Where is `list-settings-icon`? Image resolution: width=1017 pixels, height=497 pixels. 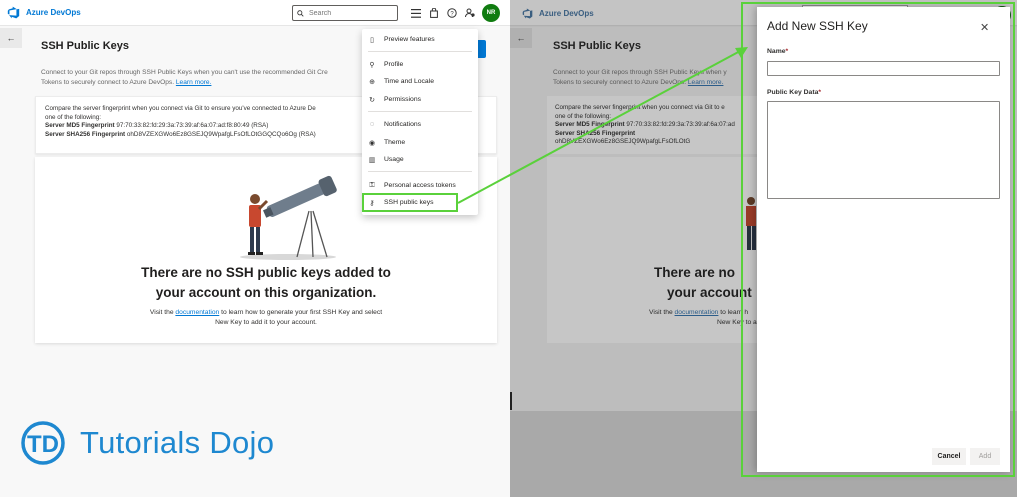
list-settings-icon is located at coordinates (416, 13).